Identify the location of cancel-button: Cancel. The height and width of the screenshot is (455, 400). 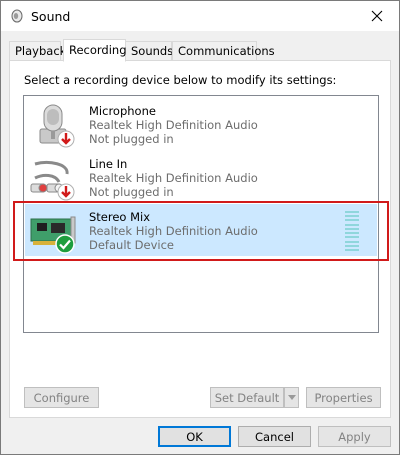
(274, 436).